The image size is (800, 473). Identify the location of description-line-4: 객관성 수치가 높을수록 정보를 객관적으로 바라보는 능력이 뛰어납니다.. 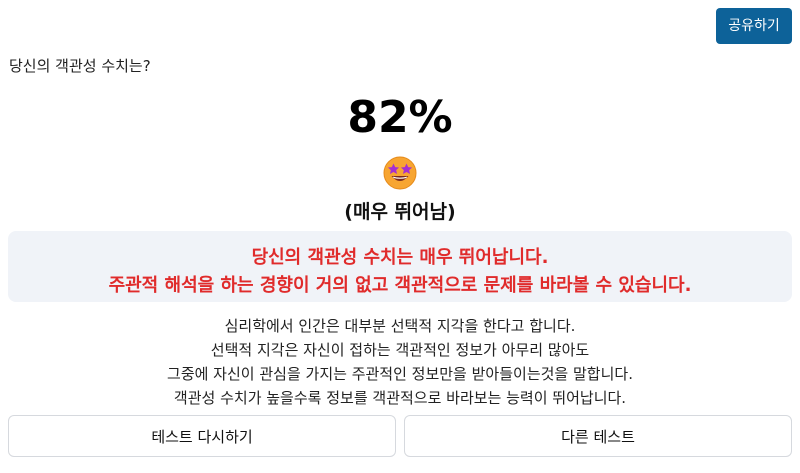
(400, 398).